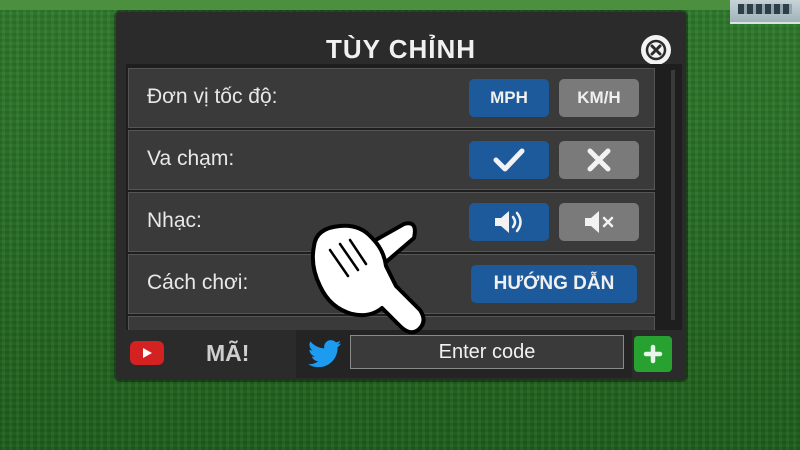 Image resolution: width=800 pixels, height=450 pixels. What do you see at coordinates (228, 353) in the screenshot?
I see `codes-label: MÃ!` at bounding box center [228, 353].